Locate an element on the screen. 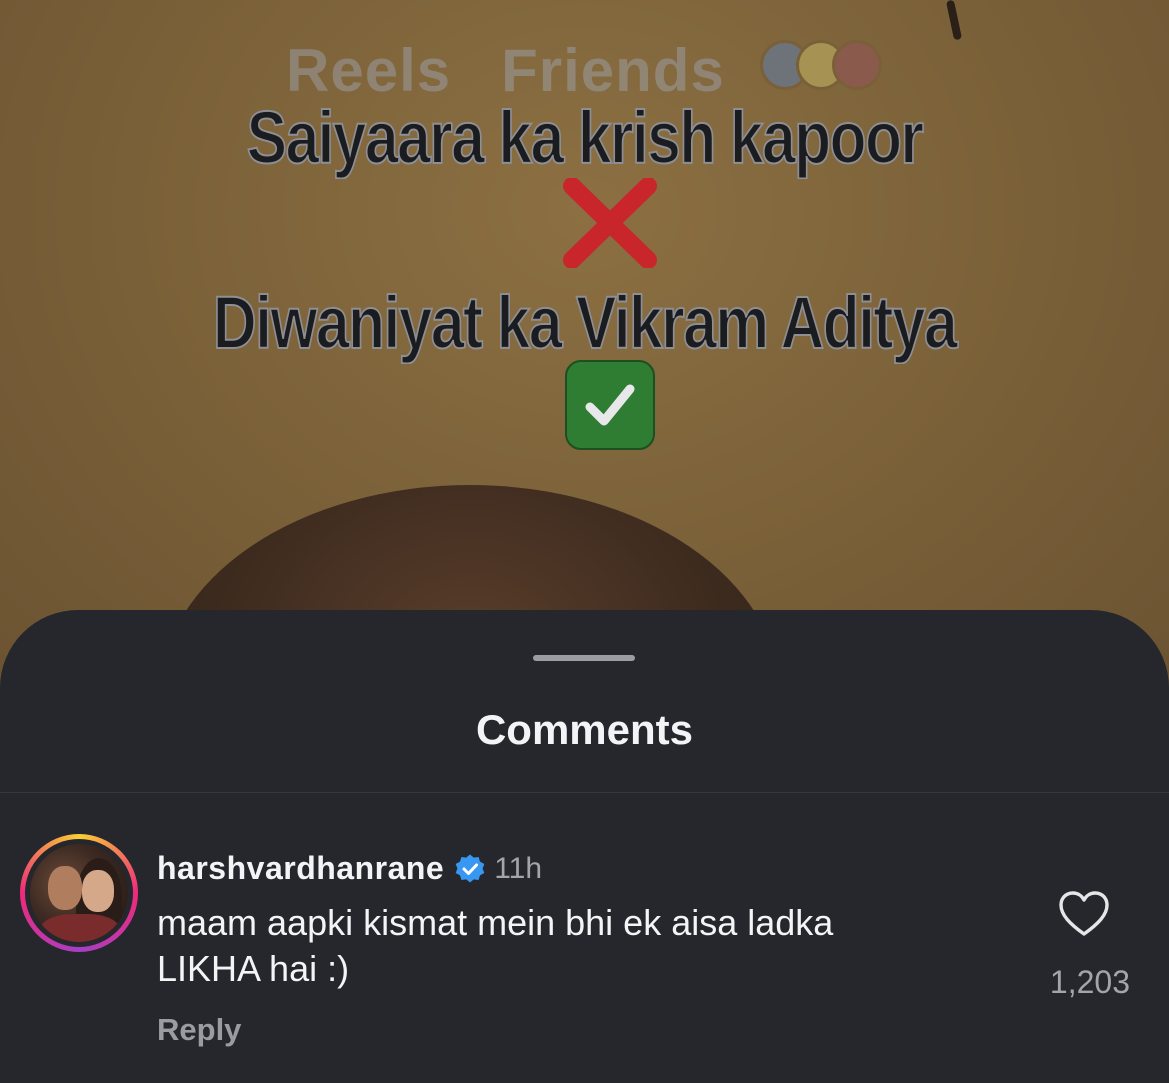 The width and height of the screenshot is (1169, 1083). comment-text-line: maam aapki kismat mein bhi ek aisa ladka is located at coordinates (495, 922).